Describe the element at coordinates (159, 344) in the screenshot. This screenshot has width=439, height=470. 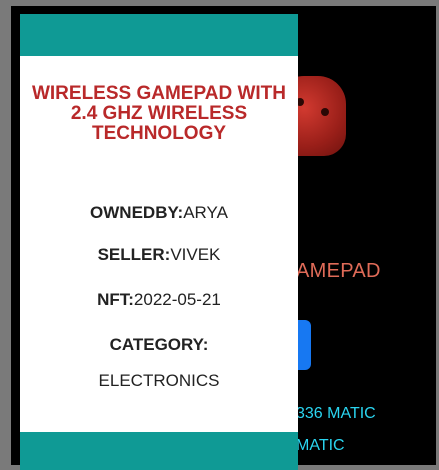
I see `category-label: CATEGORY:` at that location.